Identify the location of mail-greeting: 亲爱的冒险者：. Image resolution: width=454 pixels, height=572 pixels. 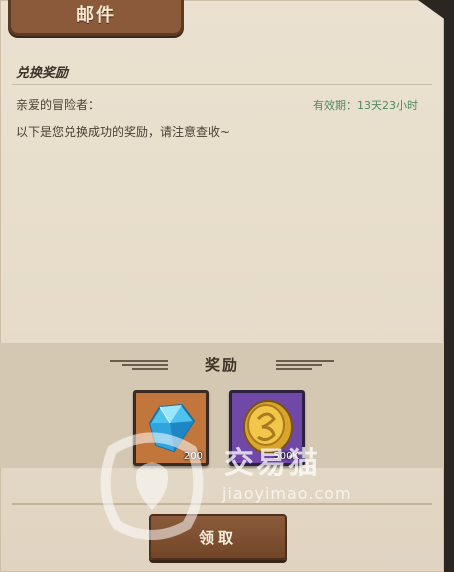
(58, 105).